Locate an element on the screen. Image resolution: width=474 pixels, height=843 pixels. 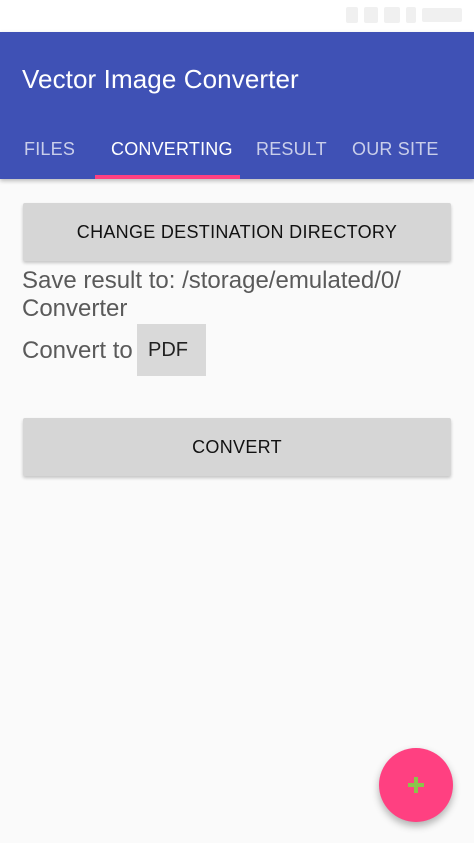
active-tab-indicator is located at coordinates (167, 177).